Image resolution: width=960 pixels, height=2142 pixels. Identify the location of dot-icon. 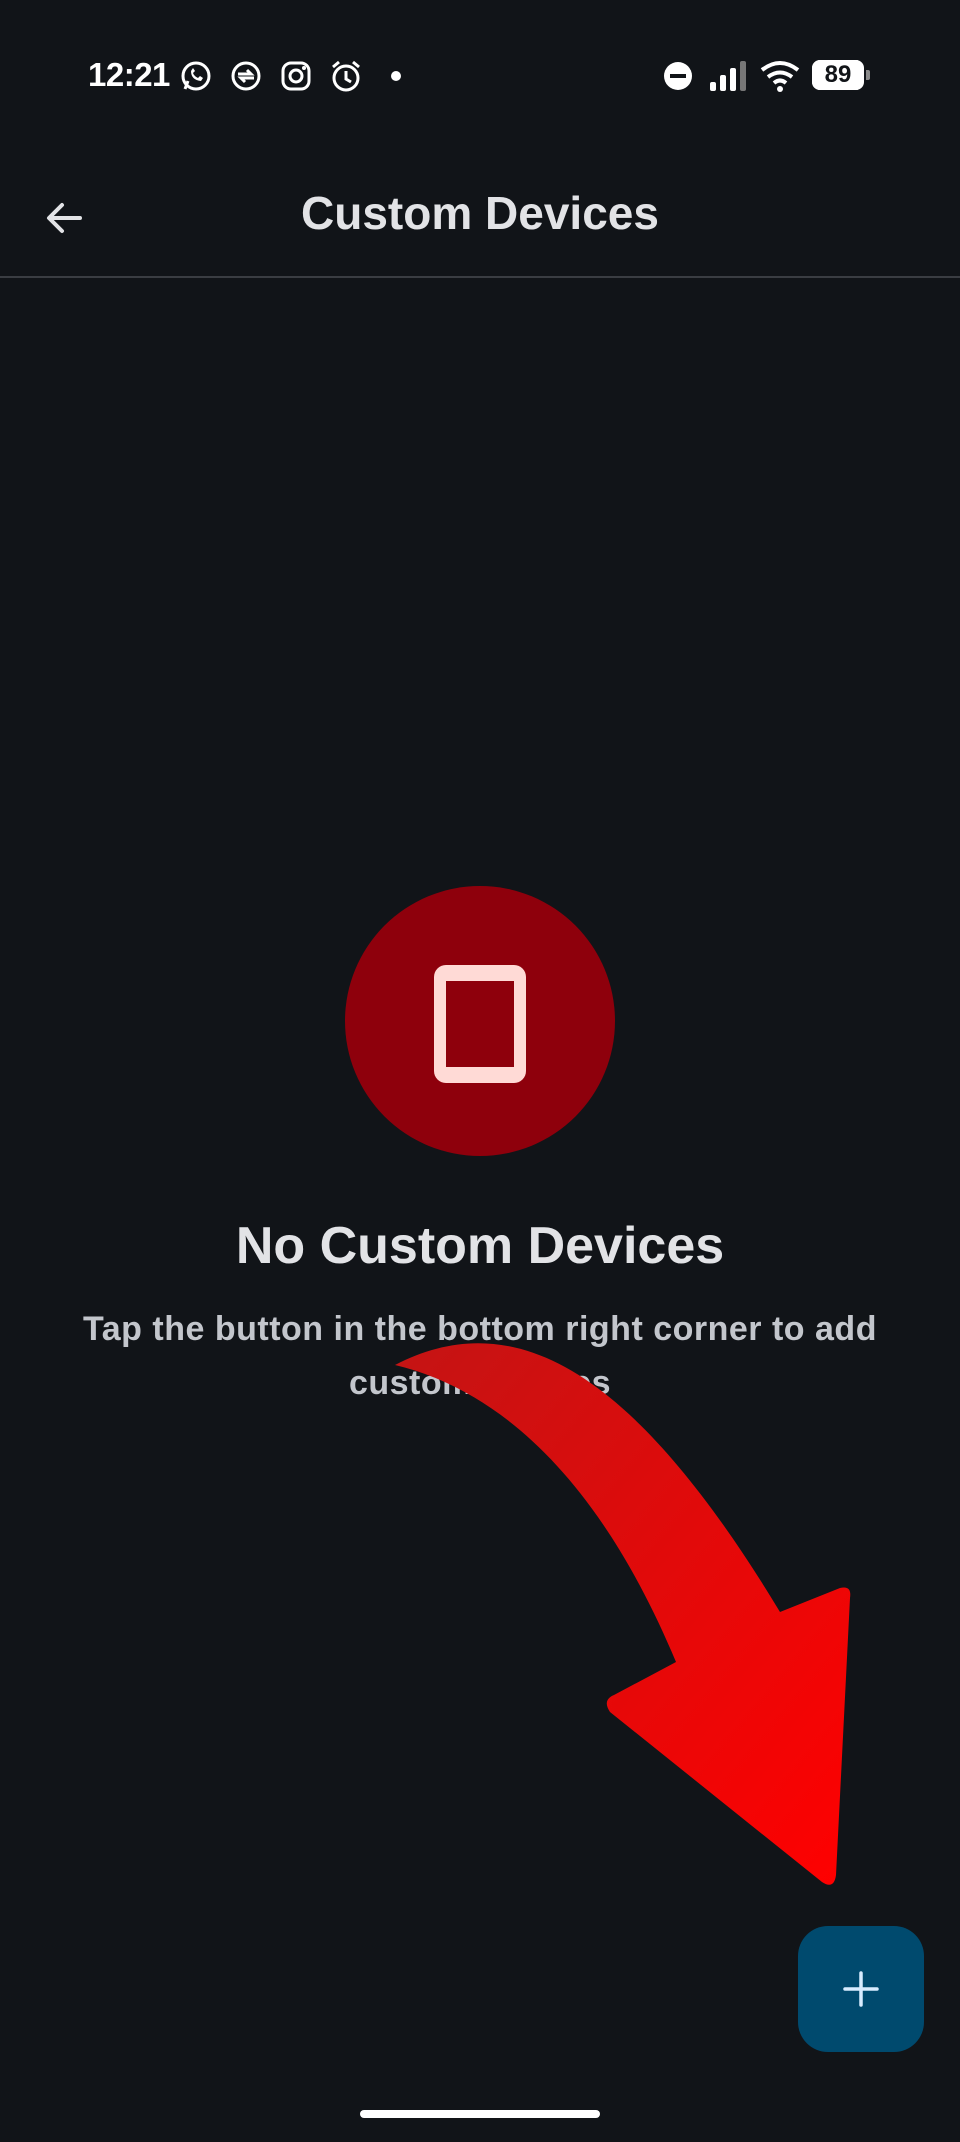
(396, 76).